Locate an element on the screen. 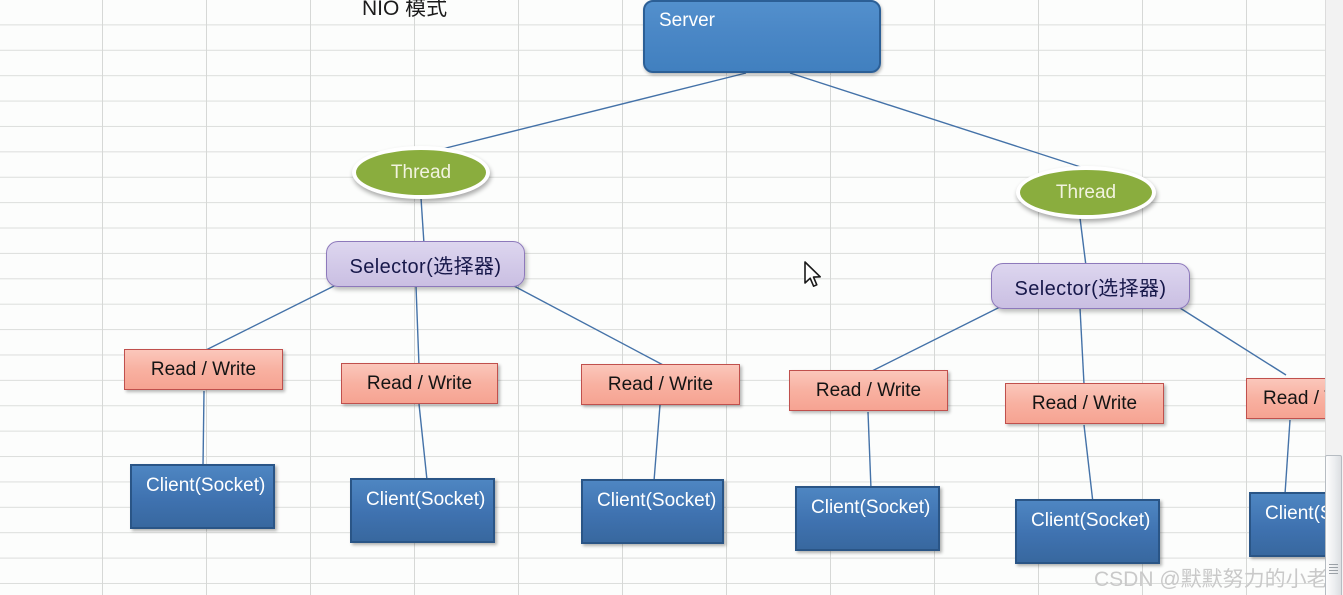  client-node-2: Client(Socket) is located at coordinates (422, 510).